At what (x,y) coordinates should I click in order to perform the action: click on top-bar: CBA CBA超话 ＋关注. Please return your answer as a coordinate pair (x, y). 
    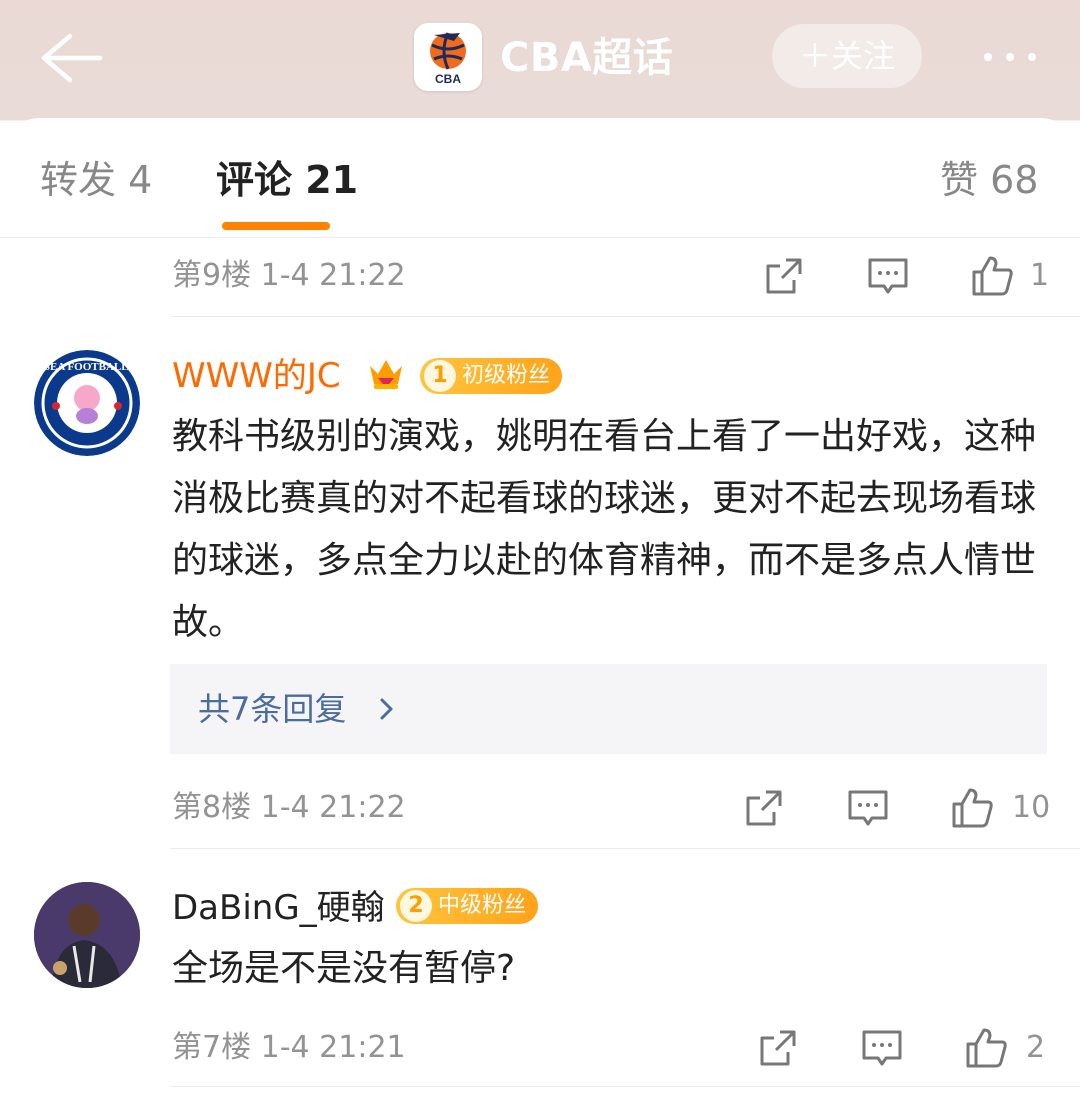
    Looking at the image, I should click on (540, 59).